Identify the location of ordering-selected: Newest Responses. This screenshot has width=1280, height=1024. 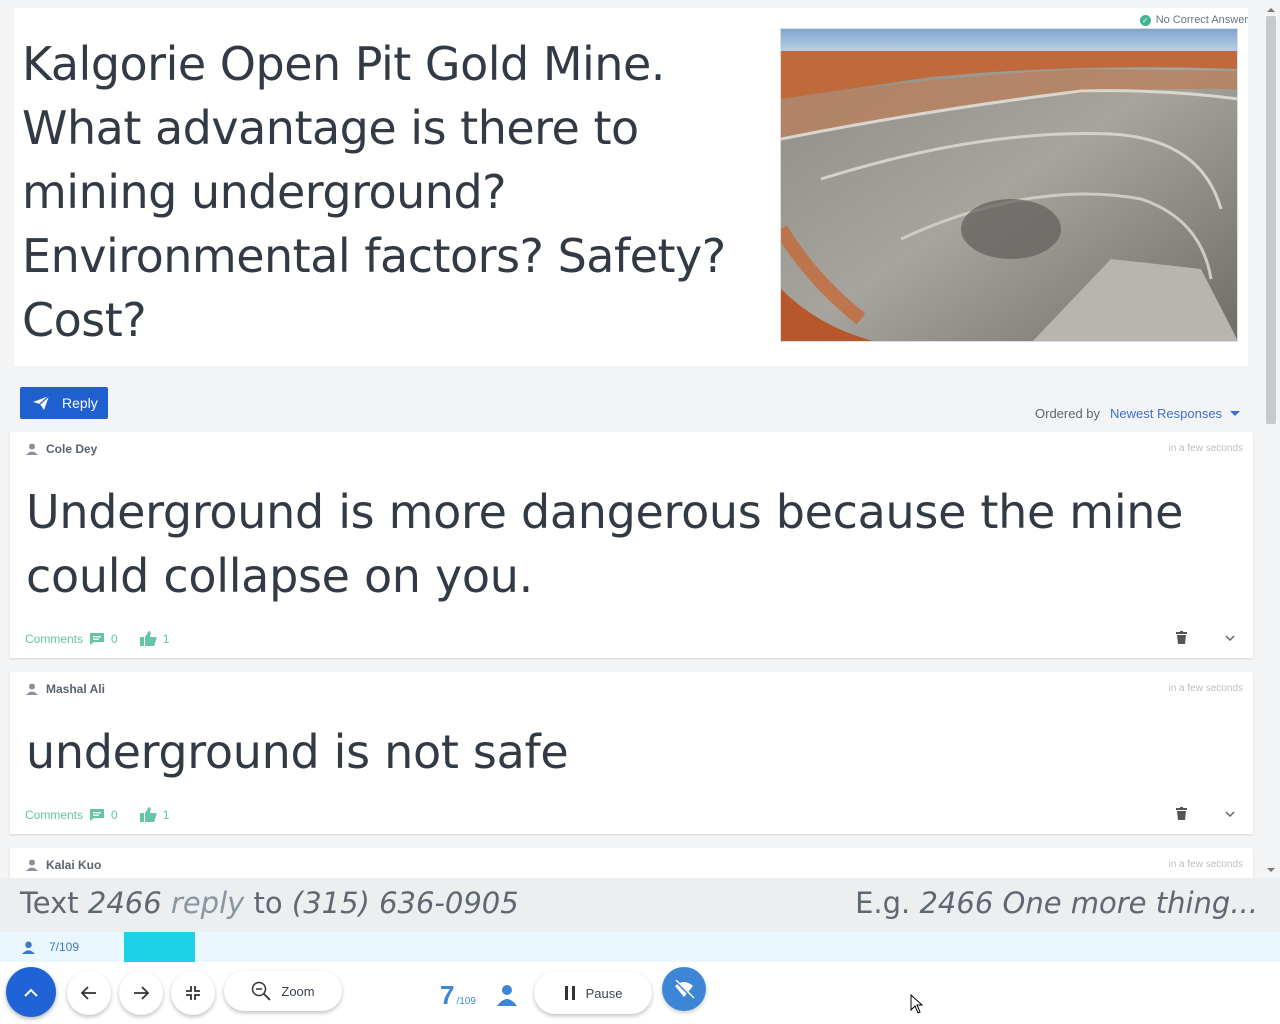
(1166, 413).